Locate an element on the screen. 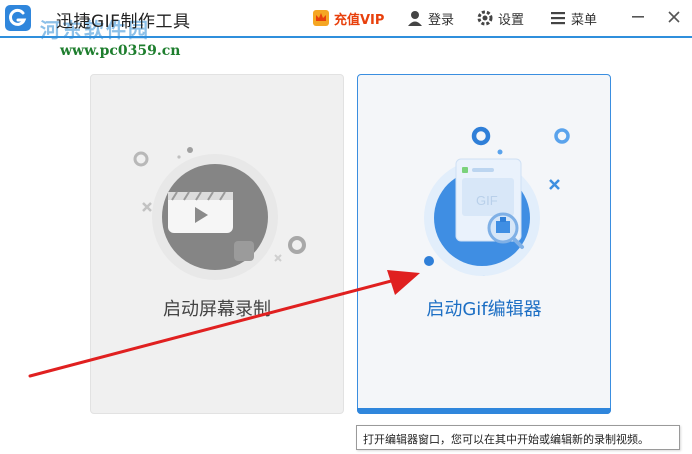  login-button: 登录 is located at coordinates (430, 18).